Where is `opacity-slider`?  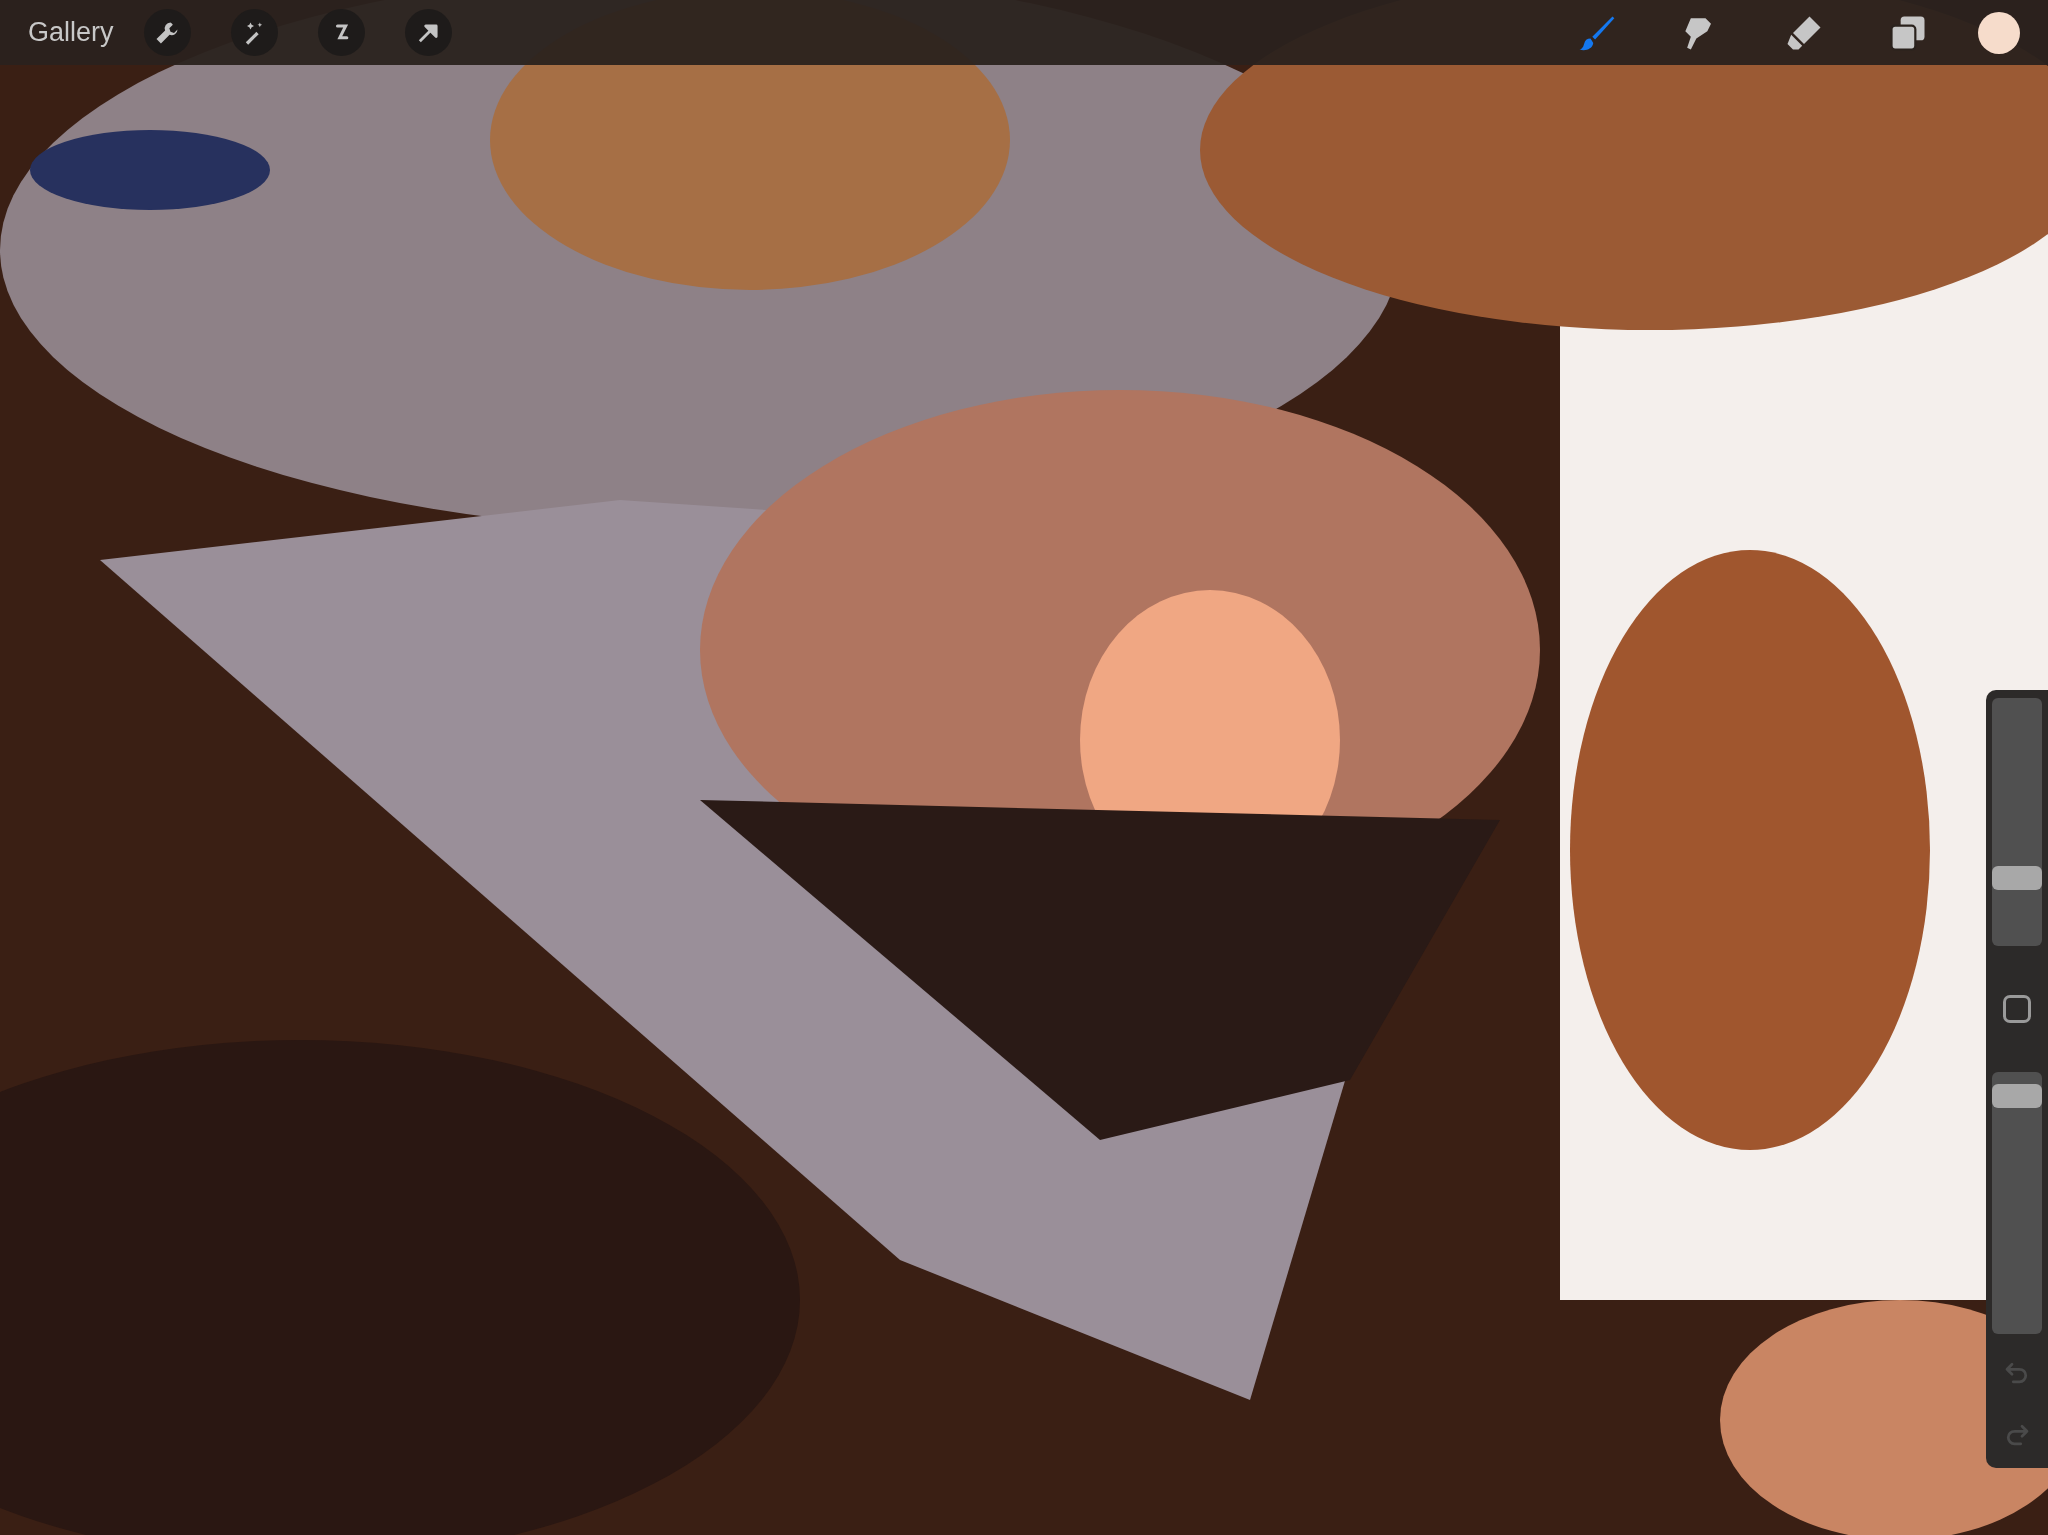
opacity-slider is located at coordinates (2017, 1203).